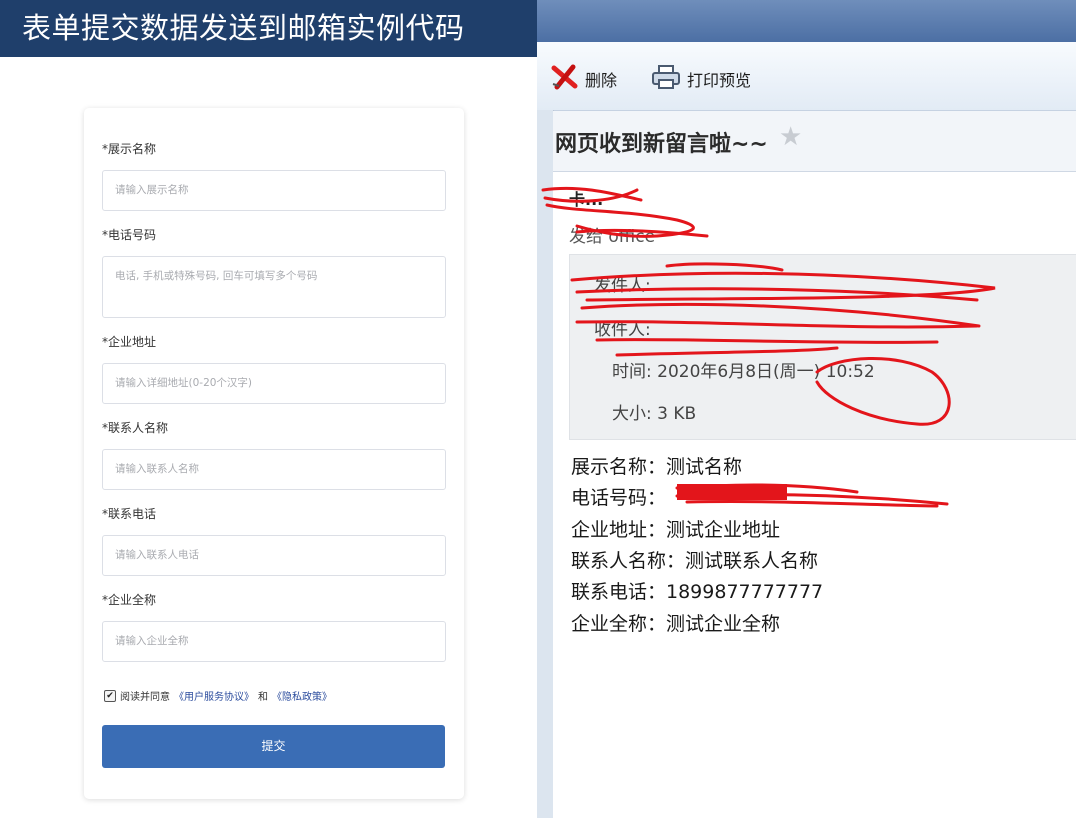 The width and height of the screenshot is (1076, 818). Describe the element at coordinates (661, 144) in the screenshot. I see `mail-subject: 网页收到新留言啦~~` at that location.